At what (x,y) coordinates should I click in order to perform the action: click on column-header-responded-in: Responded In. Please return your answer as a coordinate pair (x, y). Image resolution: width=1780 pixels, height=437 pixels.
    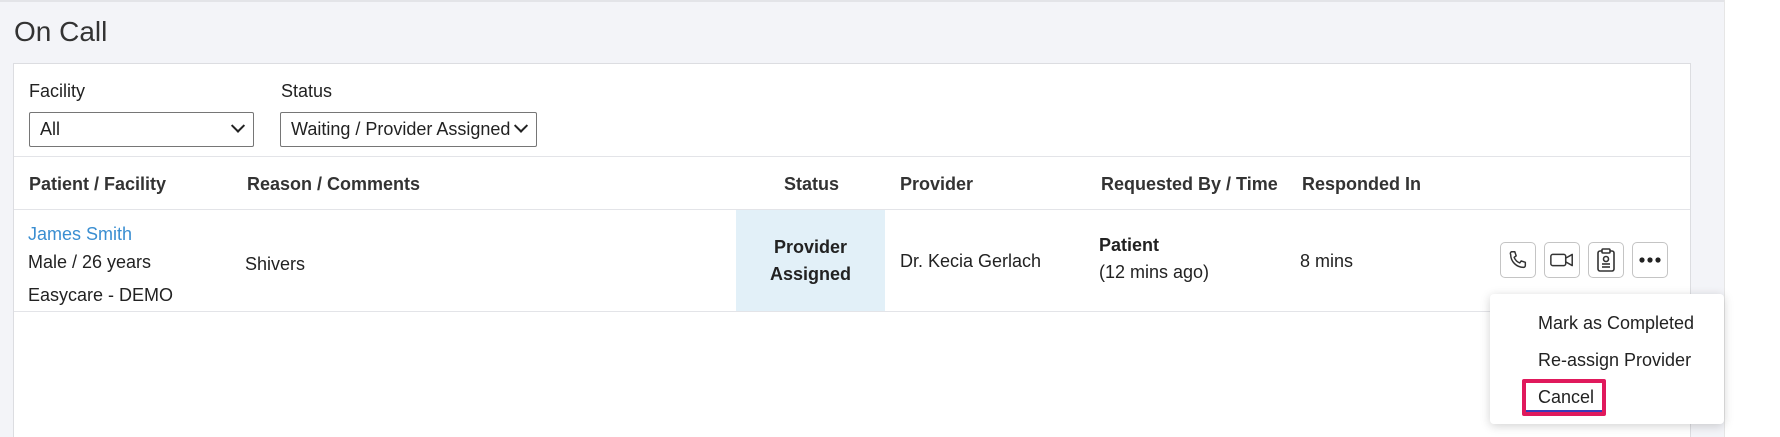
    Looking at the image, I should click on (1362, 184).